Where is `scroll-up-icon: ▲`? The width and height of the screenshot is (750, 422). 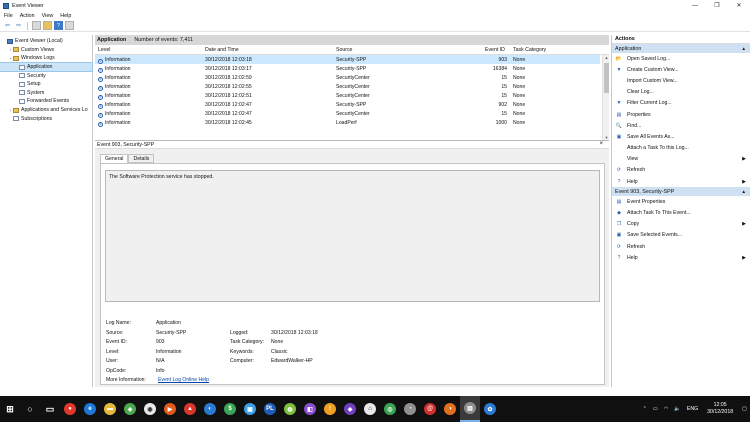
scroll-up-icon: ▲ is located at coordinates (606, 57).